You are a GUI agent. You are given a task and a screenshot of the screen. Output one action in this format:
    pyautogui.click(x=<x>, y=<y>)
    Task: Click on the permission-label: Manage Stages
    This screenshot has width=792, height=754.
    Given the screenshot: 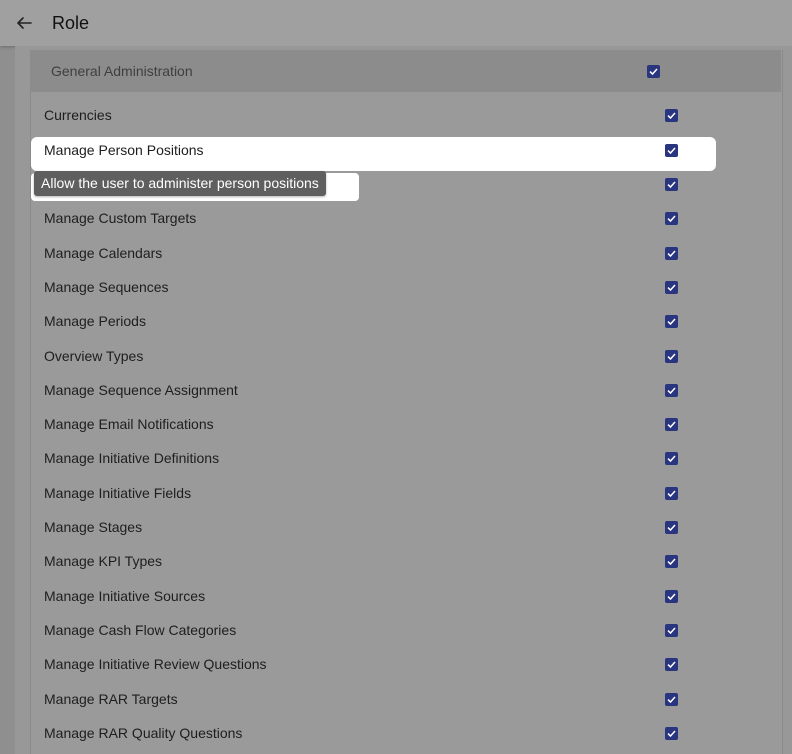 What is the action you would take?
    pyautogui.click(x=93, y=527)
    